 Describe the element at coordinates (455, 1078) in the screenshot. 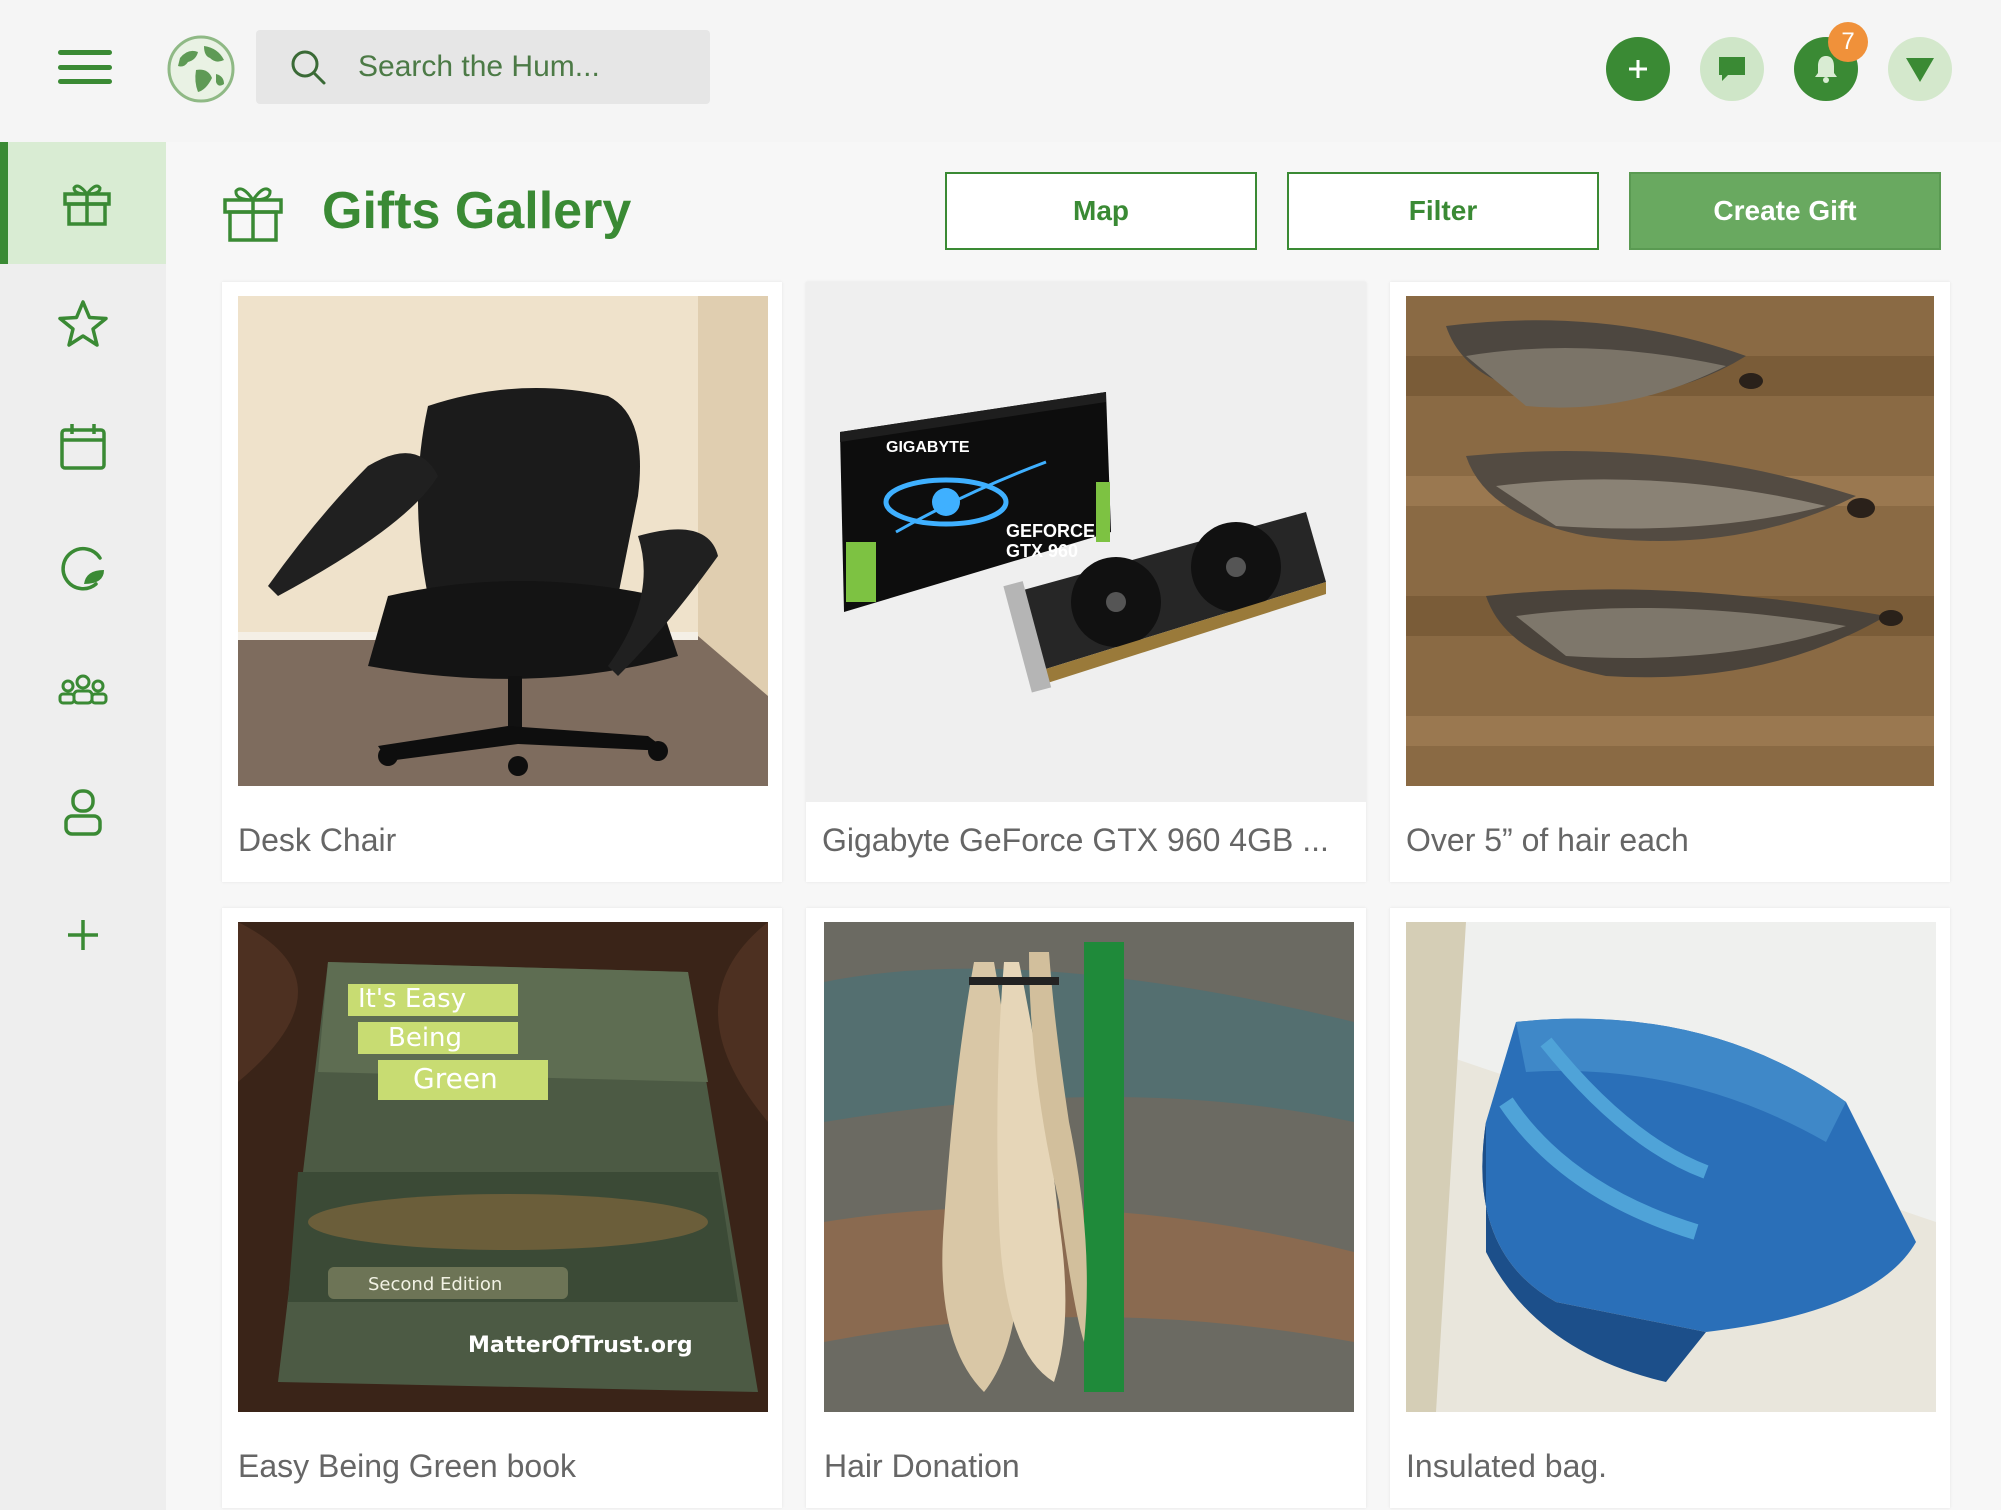

I see `svg-text: Green` at that location.